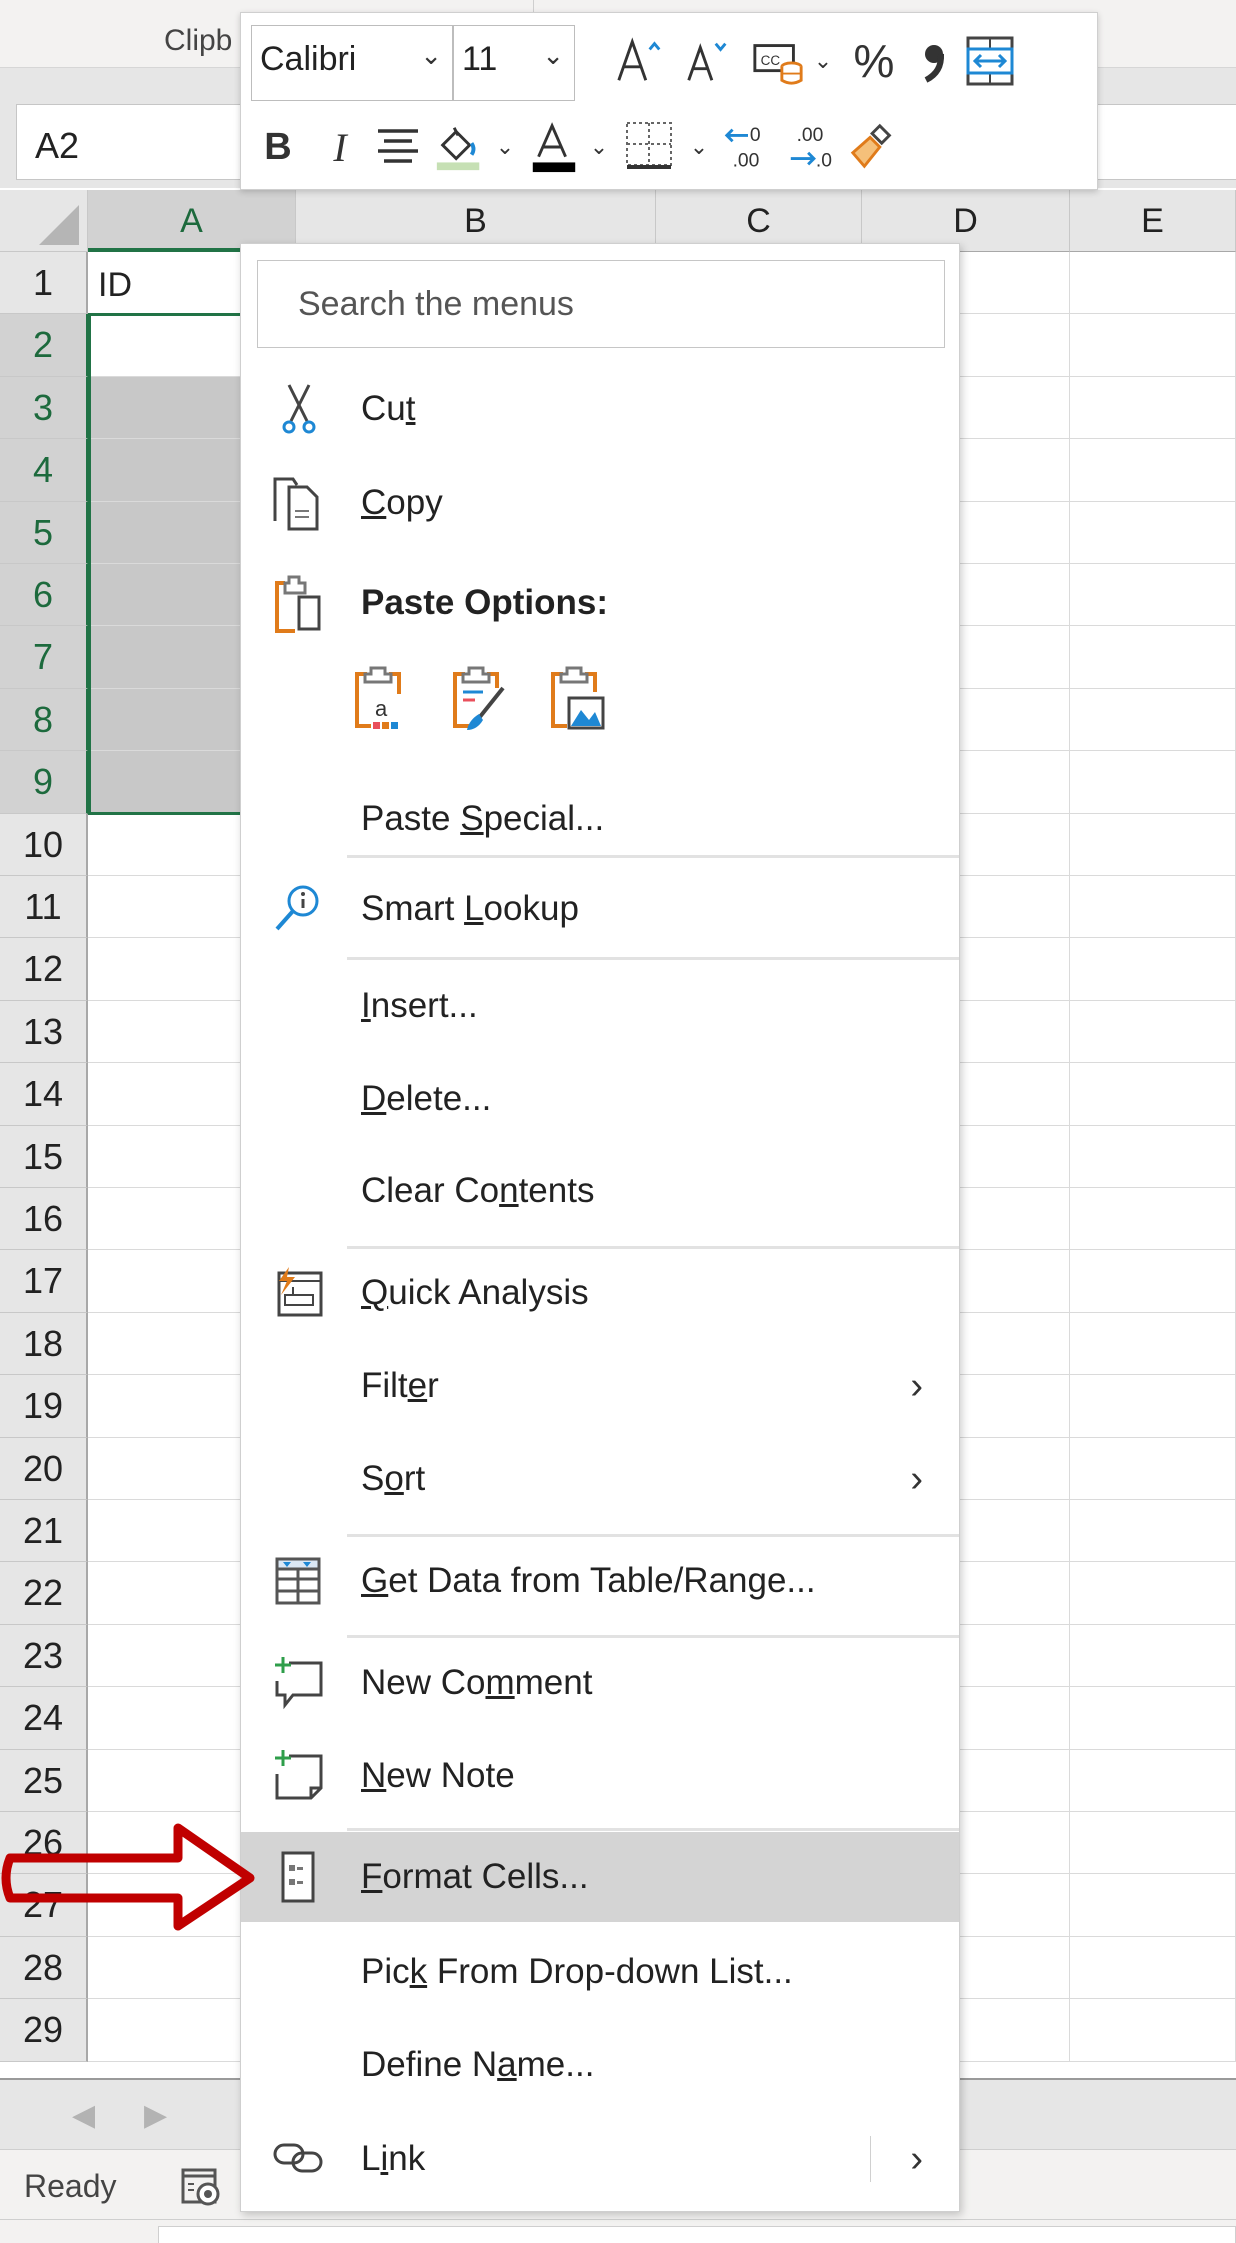 This screenshot has height=2243, width=1236. I want to click on row-header-26: 26, so click(44, 1843).